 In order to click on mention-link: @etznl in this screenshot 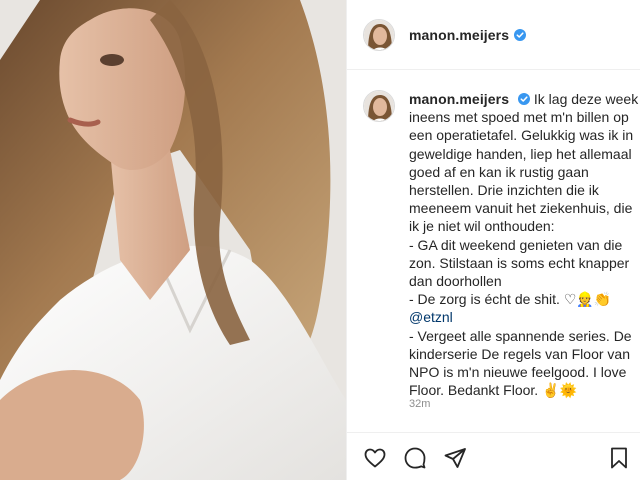, I will do `click(431, 317)`.